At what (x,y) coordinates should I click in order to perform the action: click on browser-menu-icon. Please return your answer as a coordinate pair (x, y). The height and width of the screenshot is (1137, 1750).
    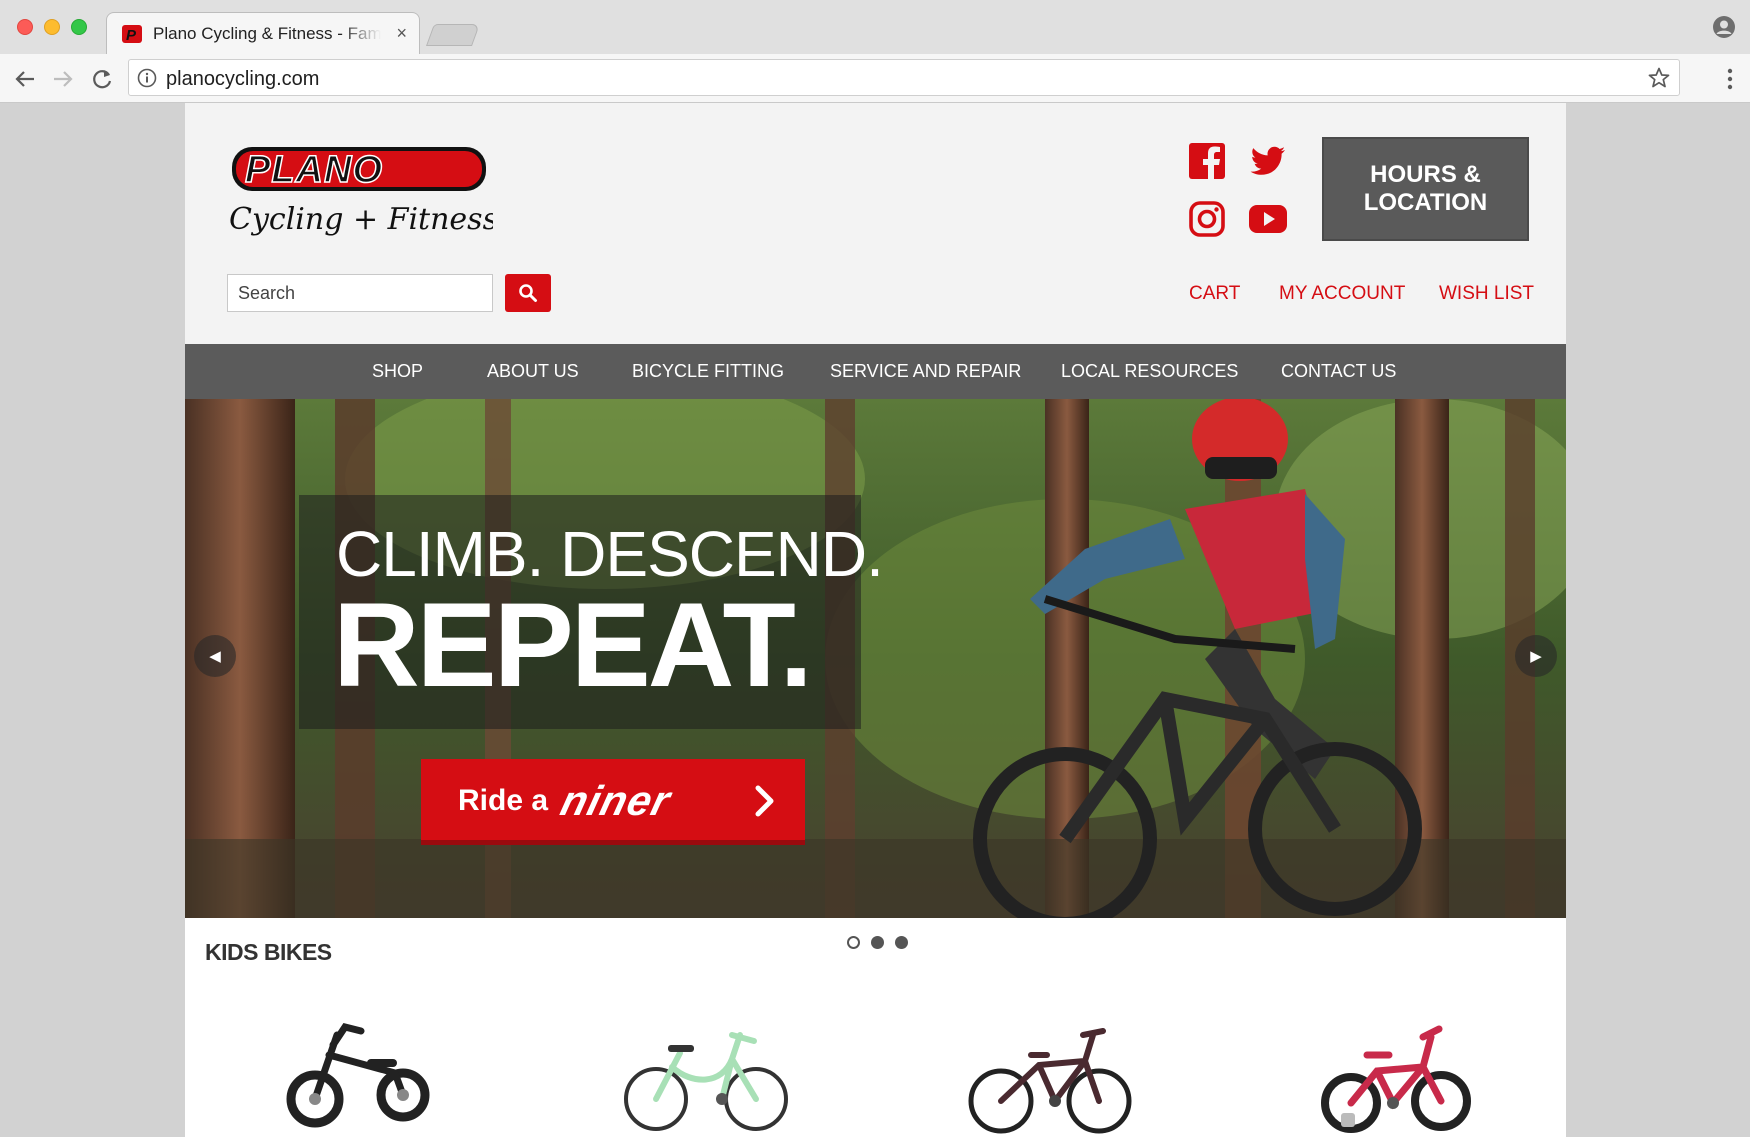
    Looking at the image, I should click on (1730, 79).